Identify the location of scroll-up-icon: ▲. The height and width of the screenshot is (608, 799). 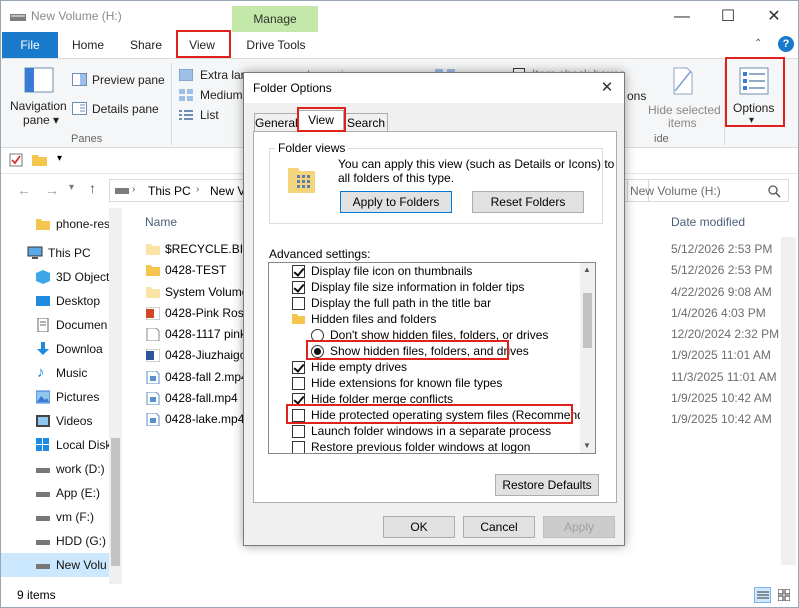
(587, 269).